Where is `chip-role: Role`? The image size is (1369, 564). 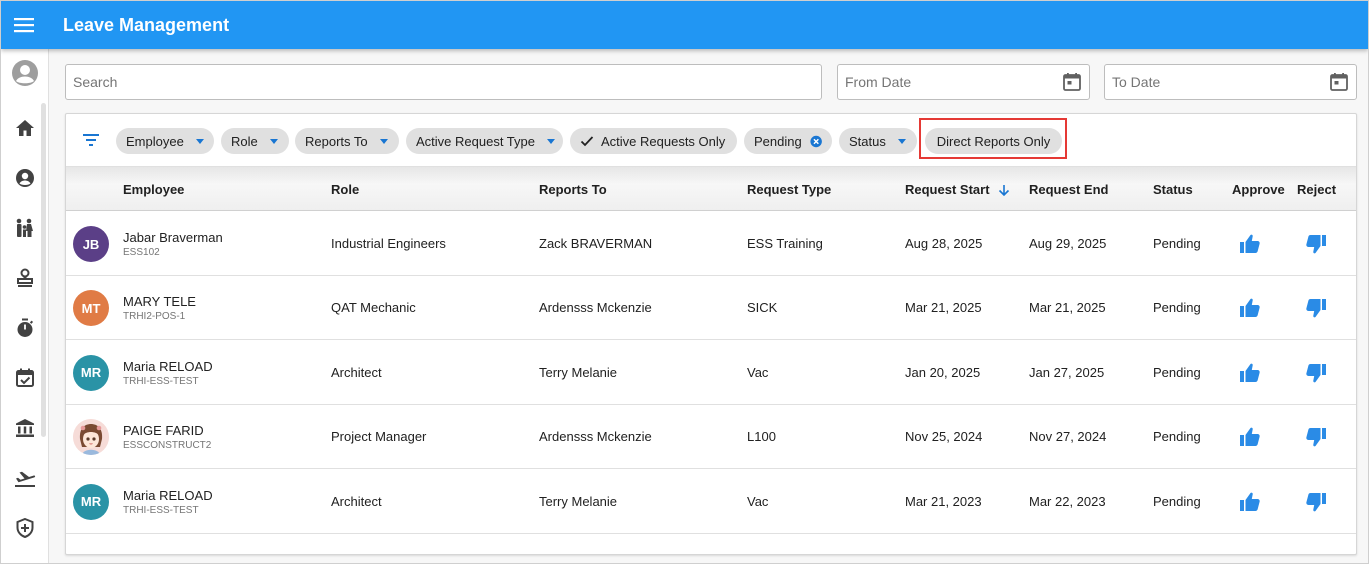 chip-role: Role is located at coordinates (255, 141).